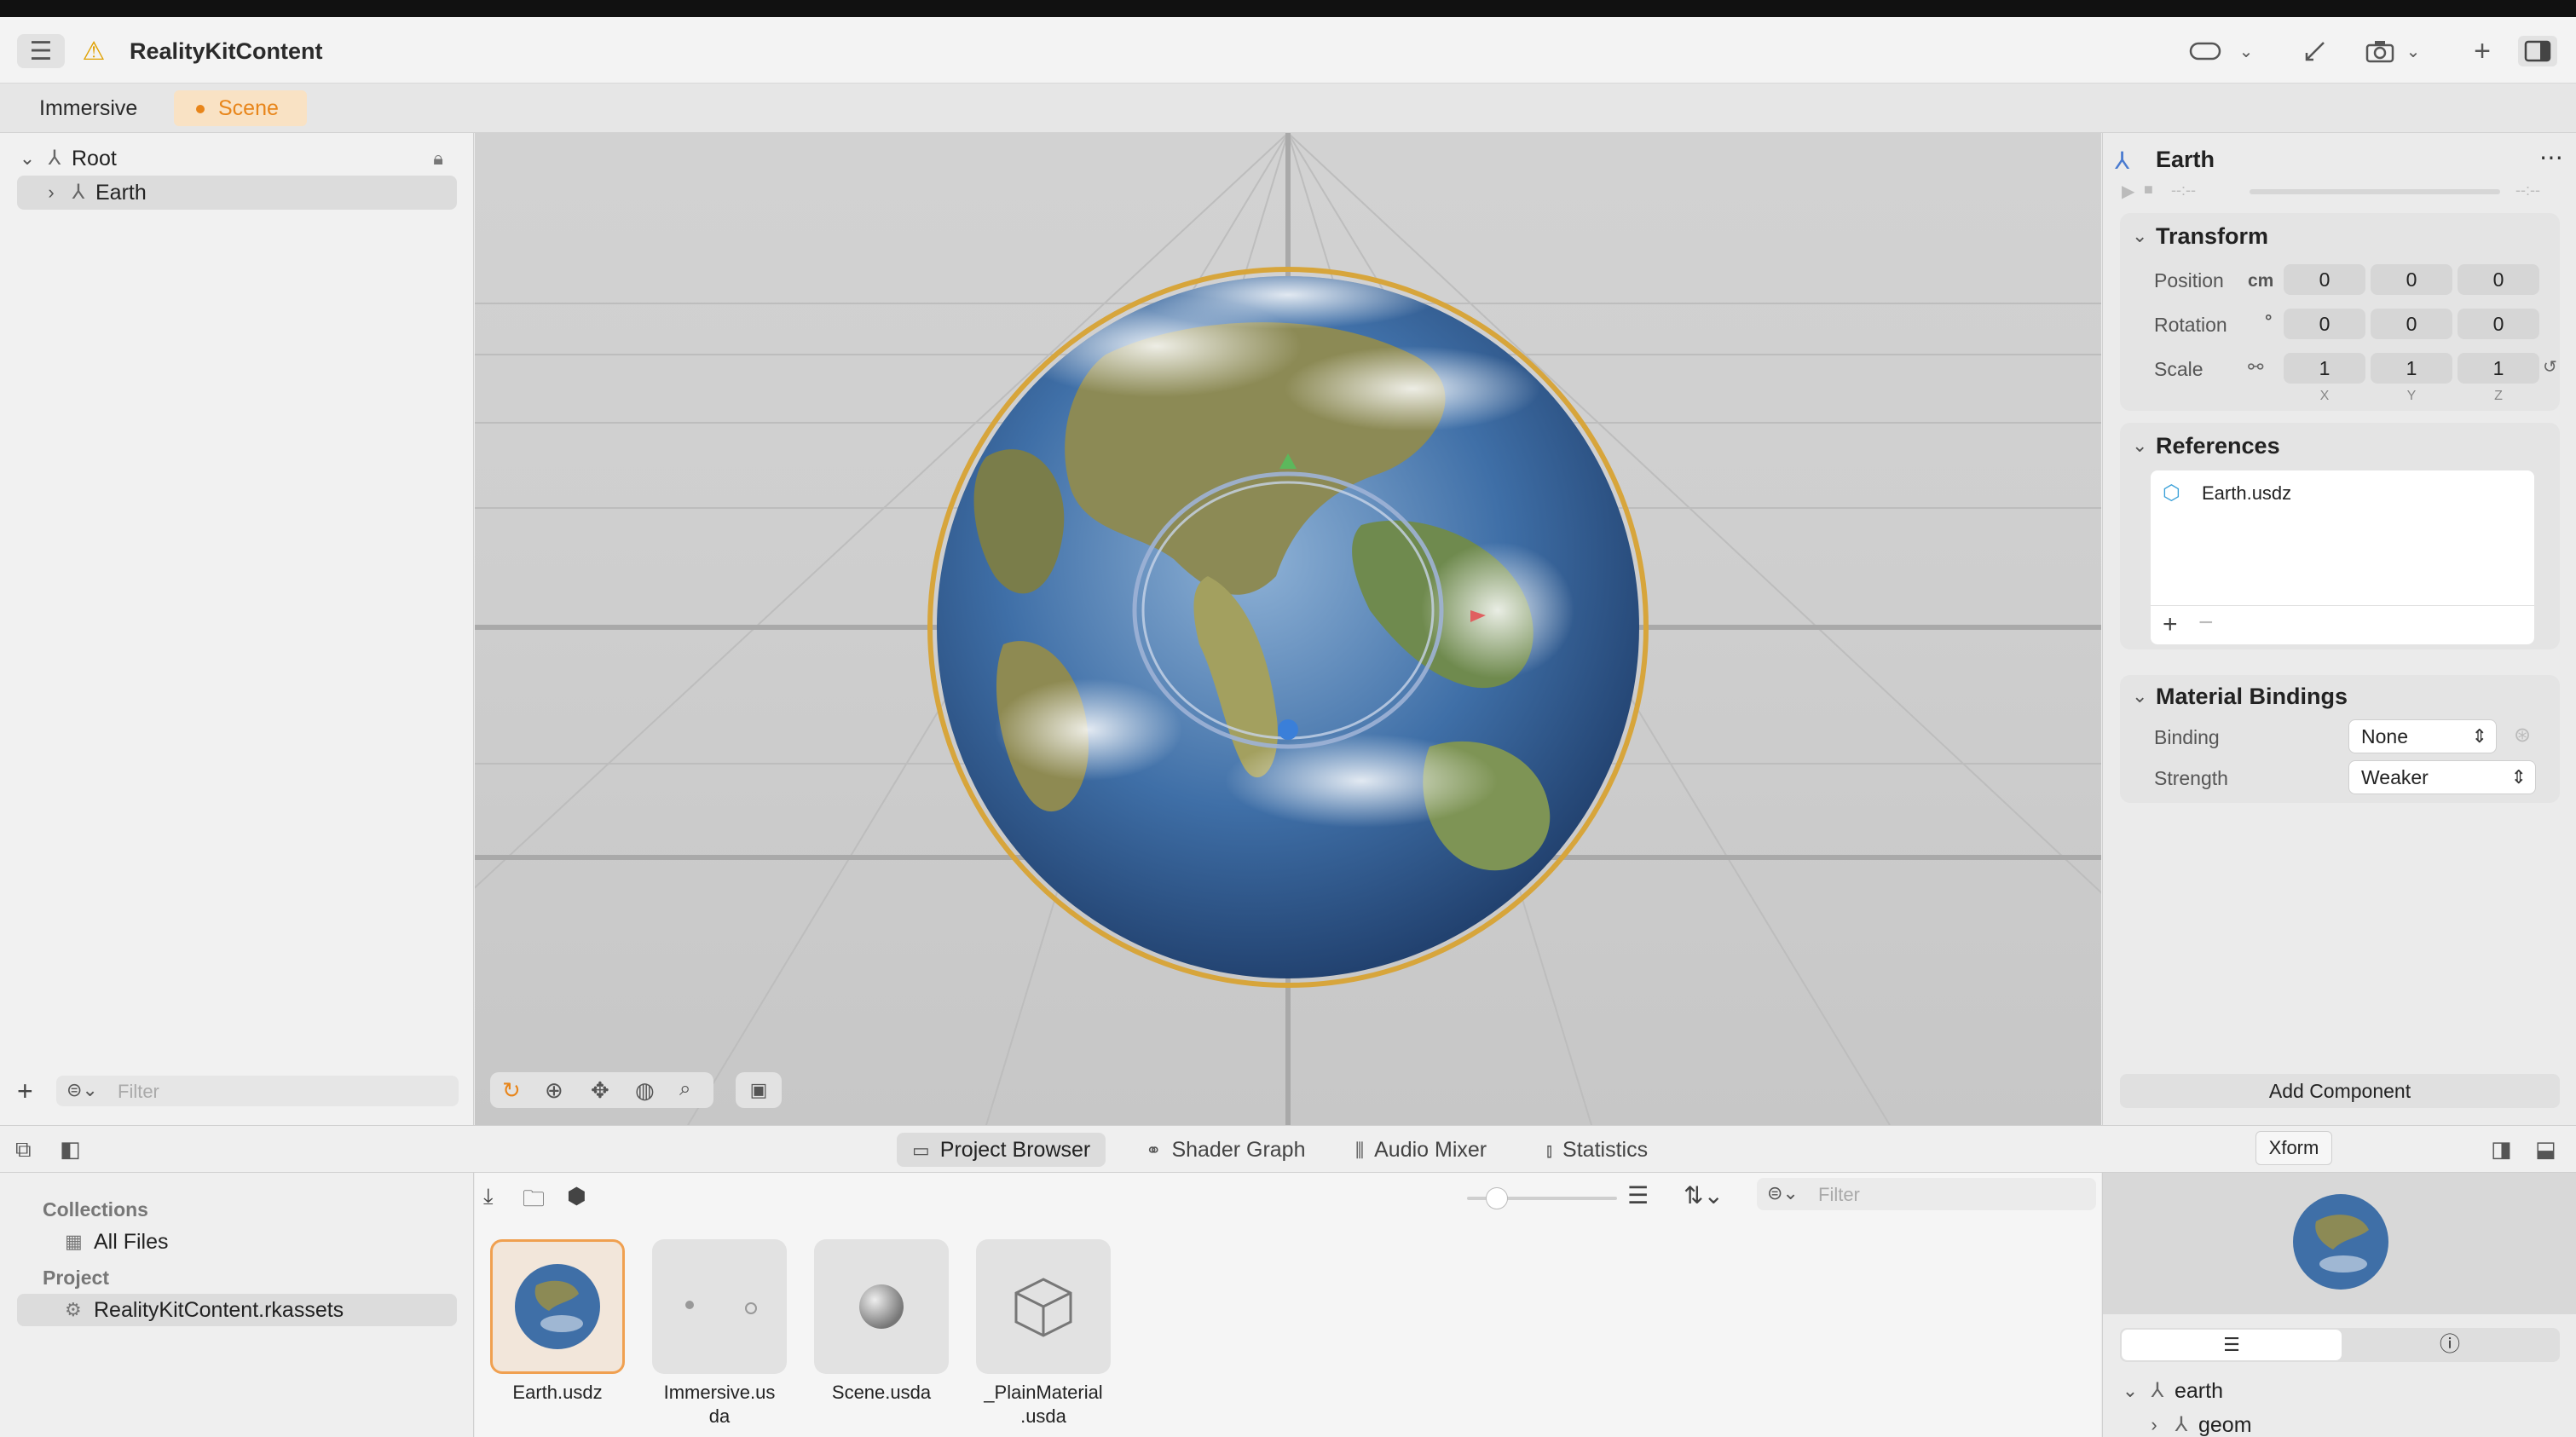  What do you see at coordinates (237, 1242) in the screenshot?
I see `all-files-item: ▦ All Files` at bounding box center [237, 1242].